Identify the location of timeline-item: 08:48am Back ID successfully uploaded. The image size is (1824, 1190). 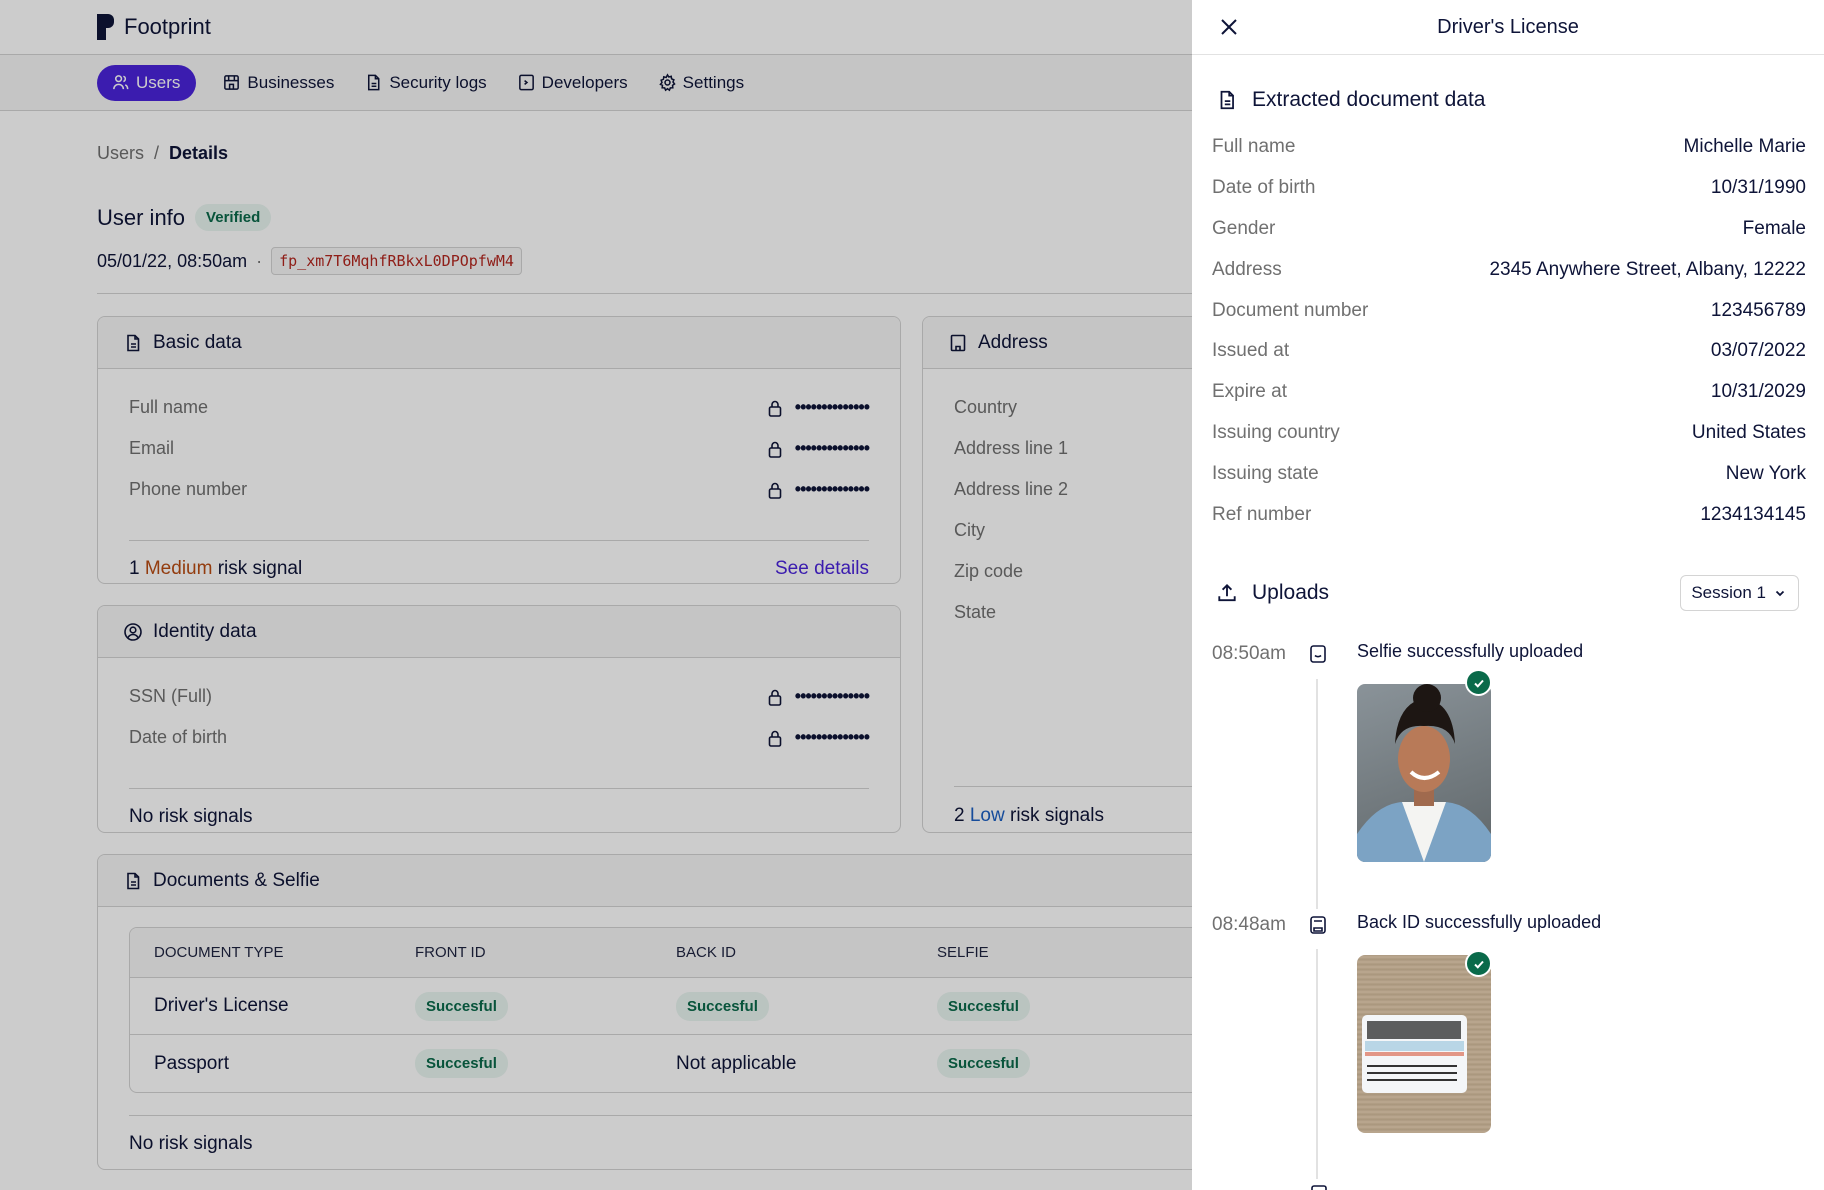
(1518, 1022).